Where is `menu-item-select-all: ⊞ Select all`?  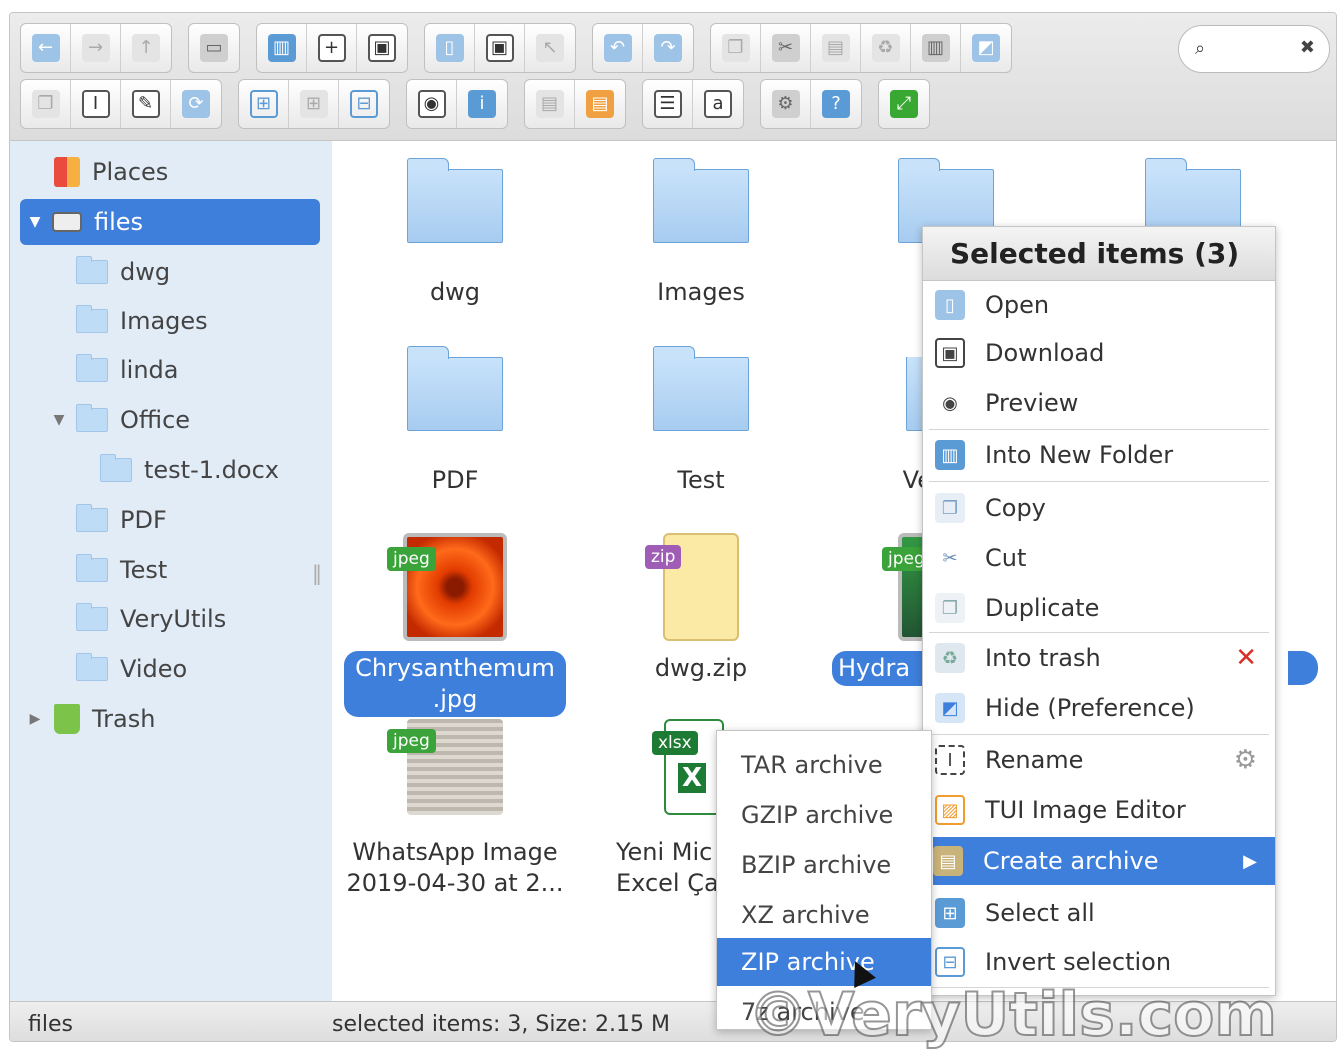 menu-item-select-all: ⊞ Select all is located at coordinates (1105, 913).